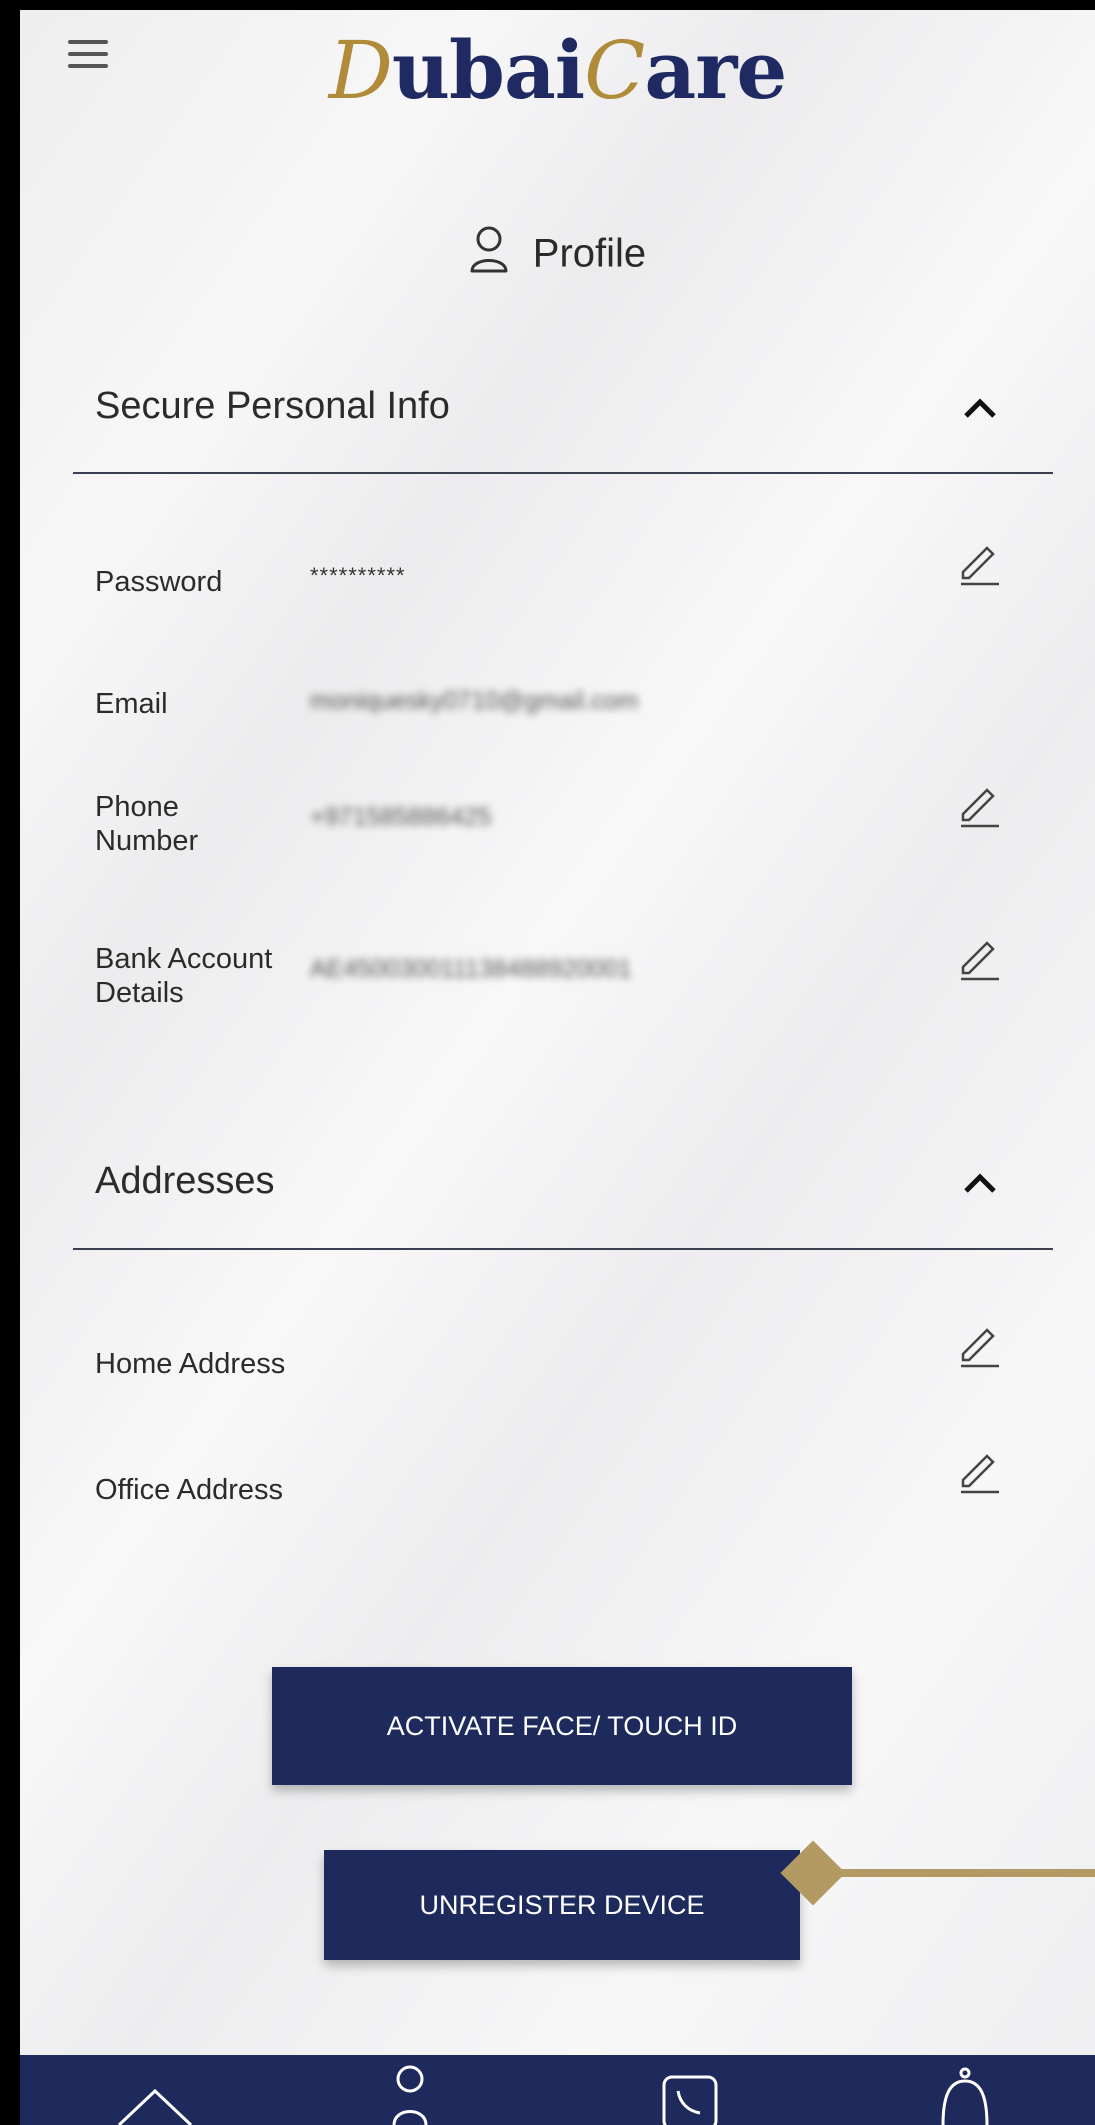 Image resolution: width=1095 pixels, height=2125 pixels. What do you see at coordinates (189, 1490) in the screenshot?
I see `office-address-label: Office Address` at bounding box center [189, 1490].